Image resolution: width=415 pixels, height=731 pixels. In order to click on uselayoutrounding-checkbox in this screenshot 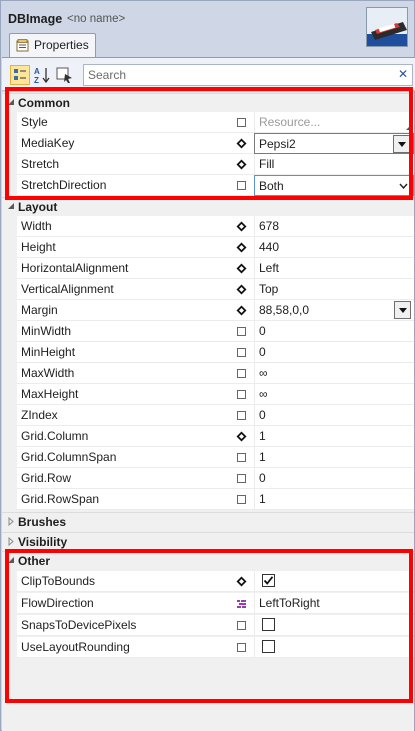, I will do `click(268, 646)`.